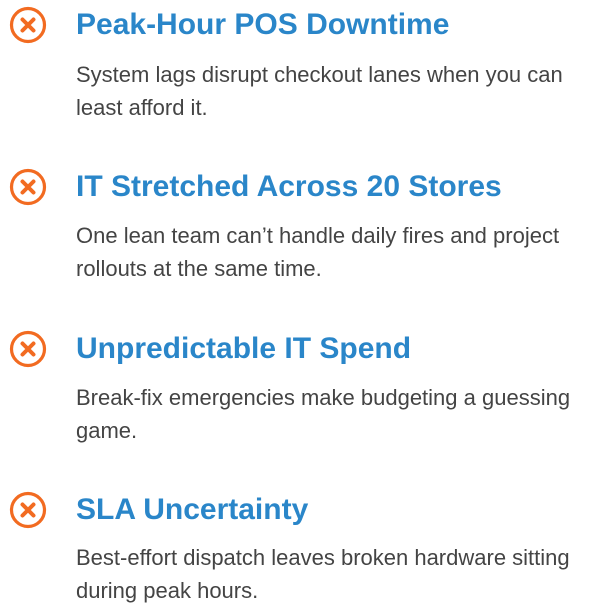  I want to click on item-title: IT Stretched Across 20 Stores, so click(289, 186).